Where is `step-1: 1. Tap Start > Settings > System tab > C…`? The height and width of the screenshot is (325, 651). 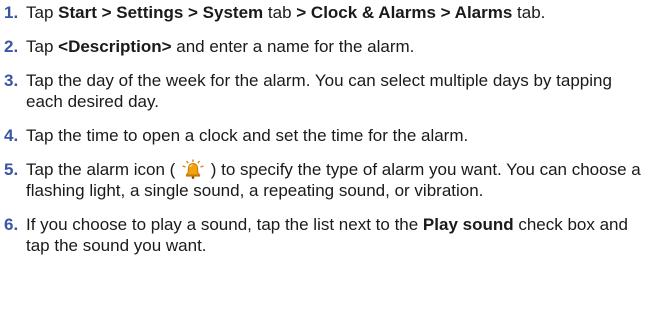 step-1: 1. Tap Start > Settings > System tab > C… is located at coordinates (325, 12).